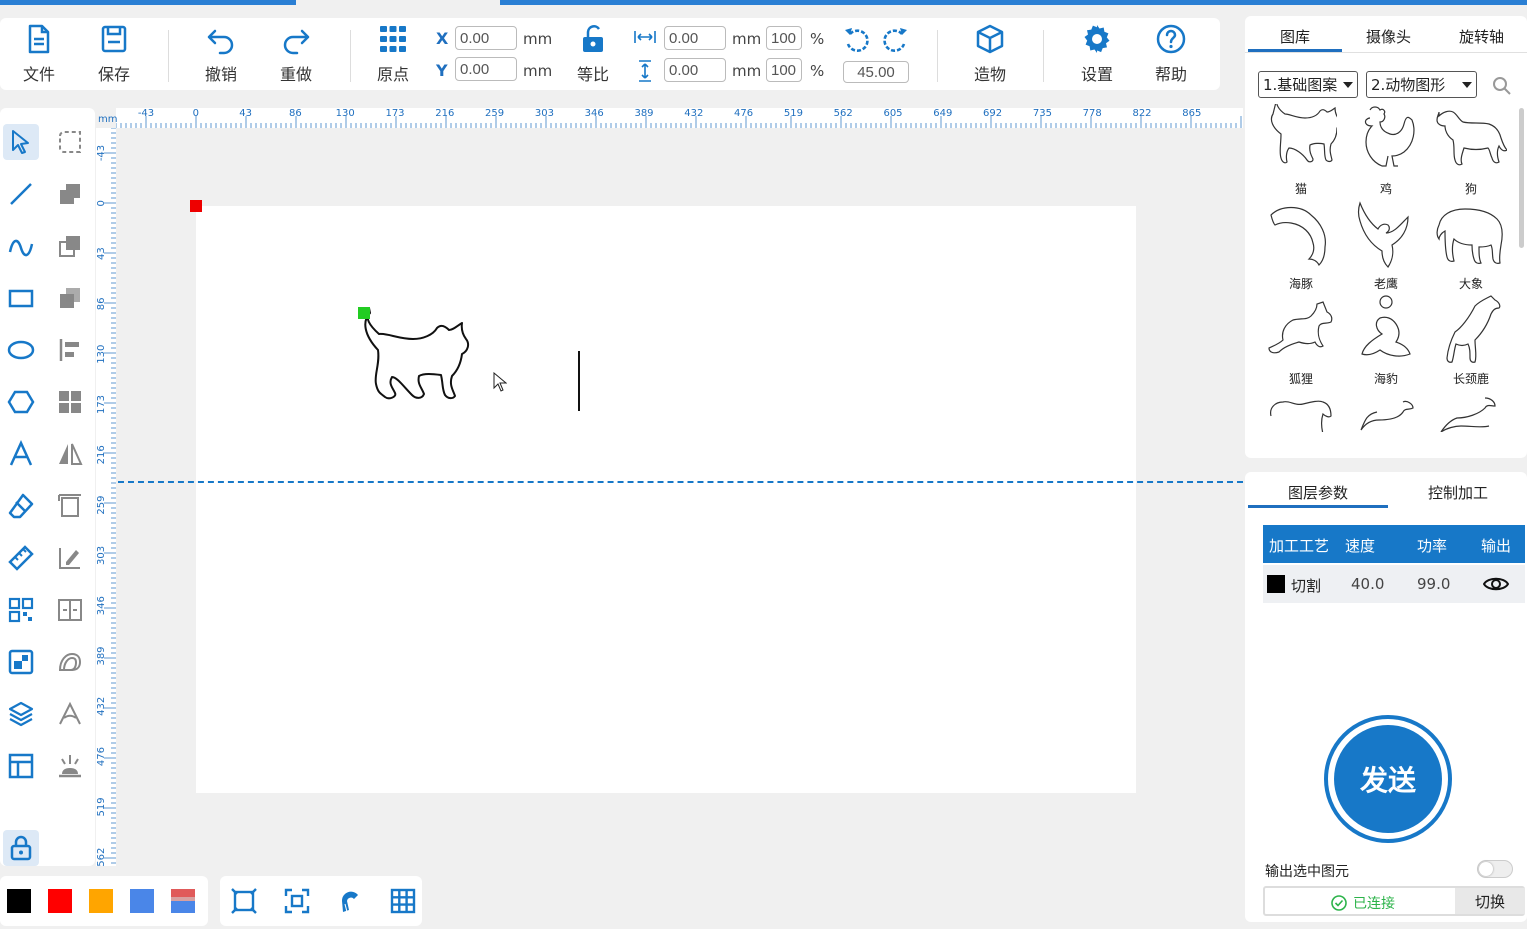 Image resolution: width=1527 pixels, height=929 pixels. What do you see at coordinates (1386, 245) in the screenshot?
I see `library-item-eagle: 老鹰` at bounding box center [1386, 245].